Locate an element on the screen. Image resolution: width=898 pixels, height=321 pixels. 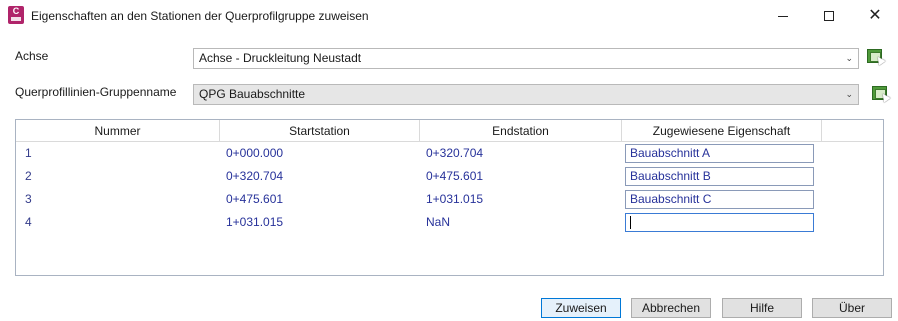
cell-startstation: 0+320.704 is located at coordinates (255, 176).